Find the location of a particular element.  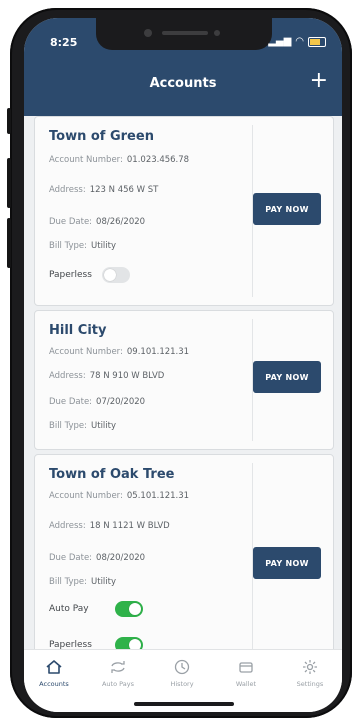

tab-settings: Settings is located at coordinates (310, 673).